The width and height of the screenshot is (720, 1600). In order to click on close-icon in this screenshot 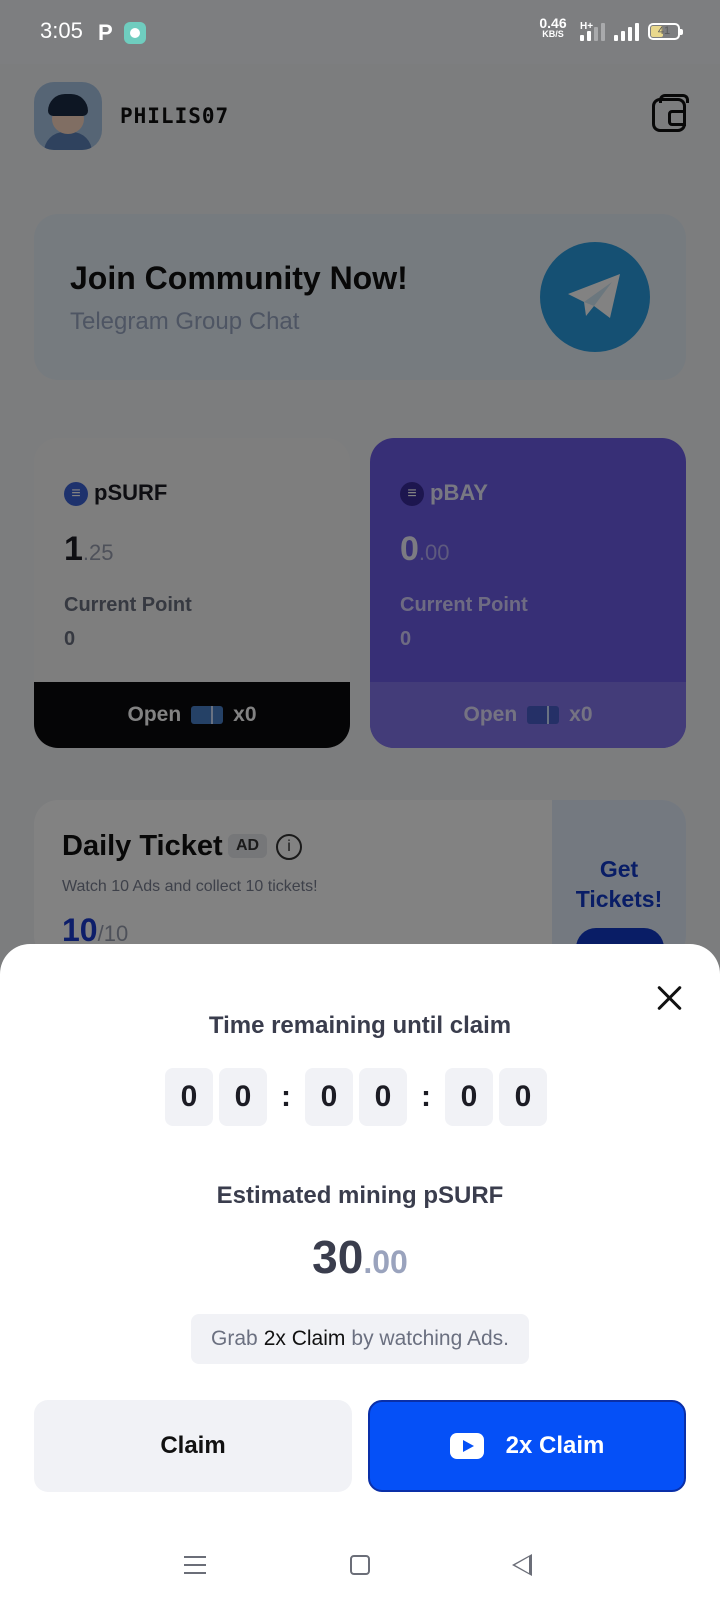, I will do `click(670, 998)`.